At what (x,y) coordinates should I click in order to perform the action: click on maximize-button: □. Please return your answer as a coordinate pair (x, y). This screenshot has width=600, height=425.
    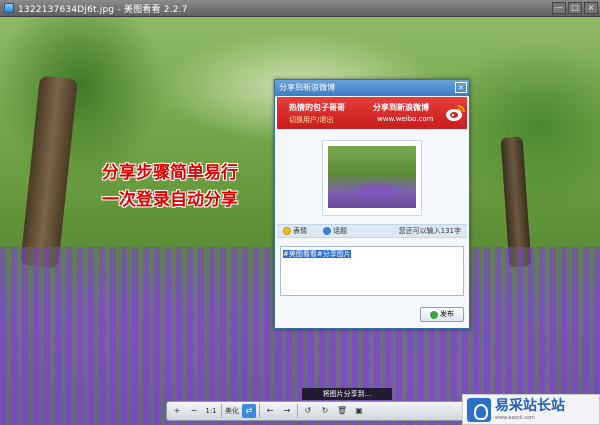
    Looking at the image, I should click on (575, 8).